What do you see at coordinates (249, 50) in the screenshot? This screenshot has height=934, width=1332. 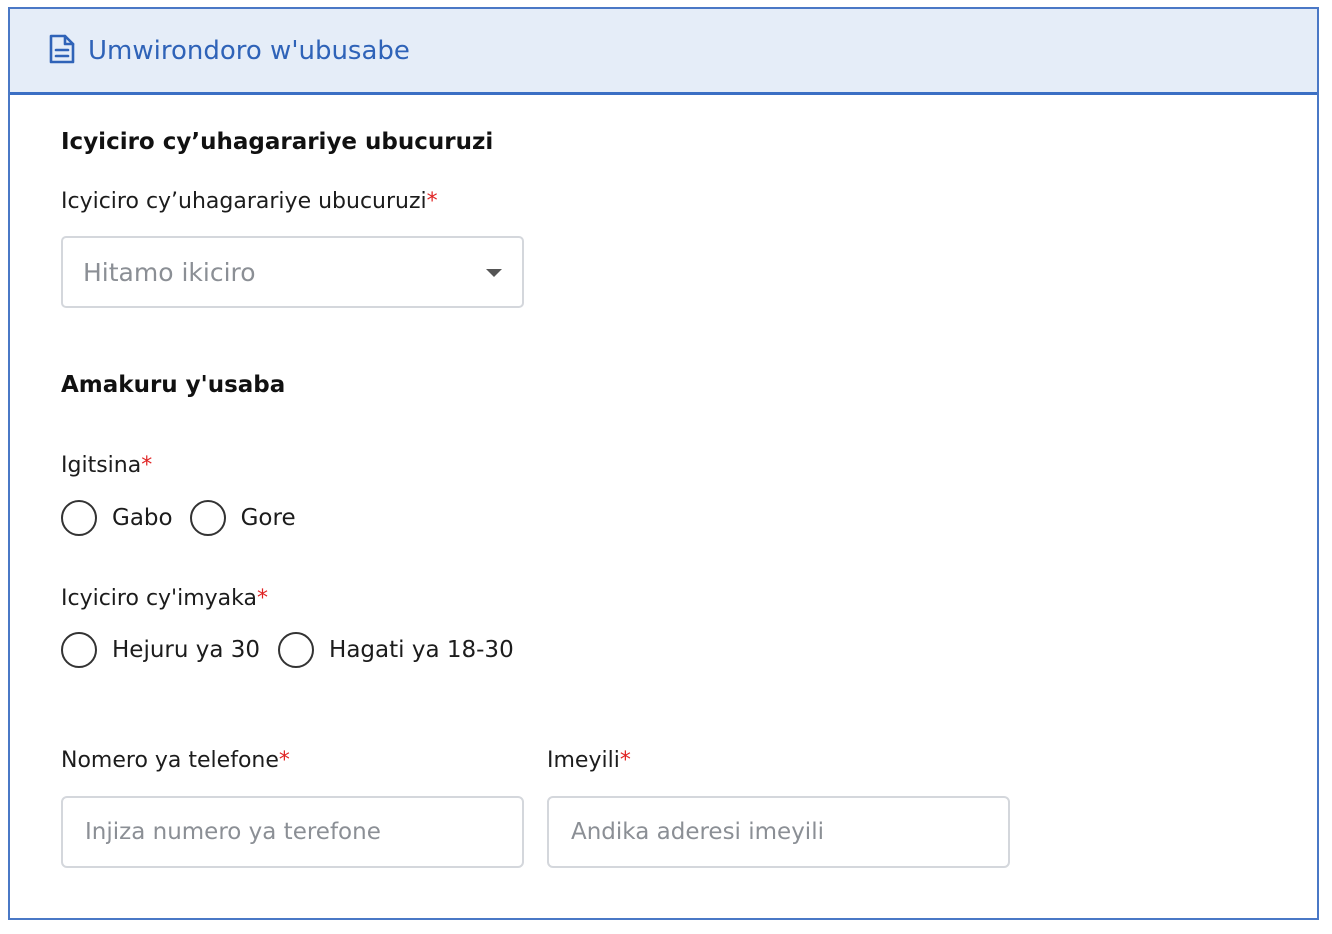 I see `card-title: Umwirondoro w'ubusabe` at bounding box center [249, 50].